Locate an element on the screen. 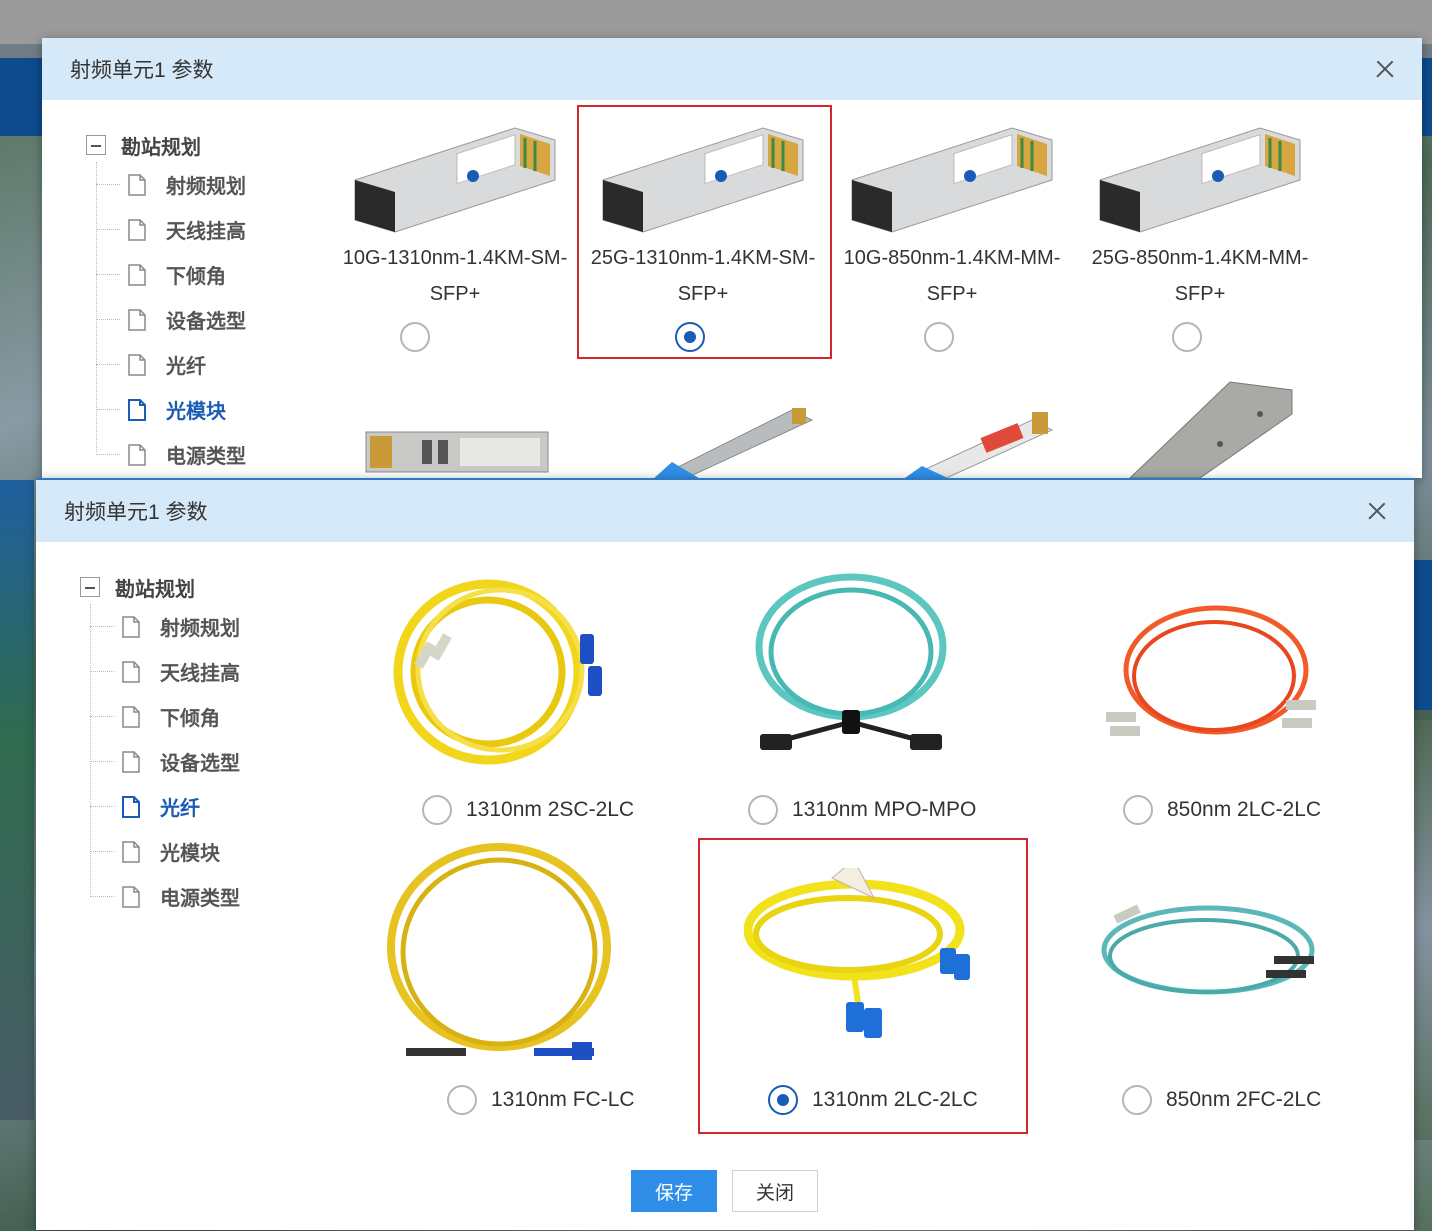 This screenshot has width=1432, height=1231. fiber-option: 850nm 2LC-2LC is located at coordinates (1222, 810).